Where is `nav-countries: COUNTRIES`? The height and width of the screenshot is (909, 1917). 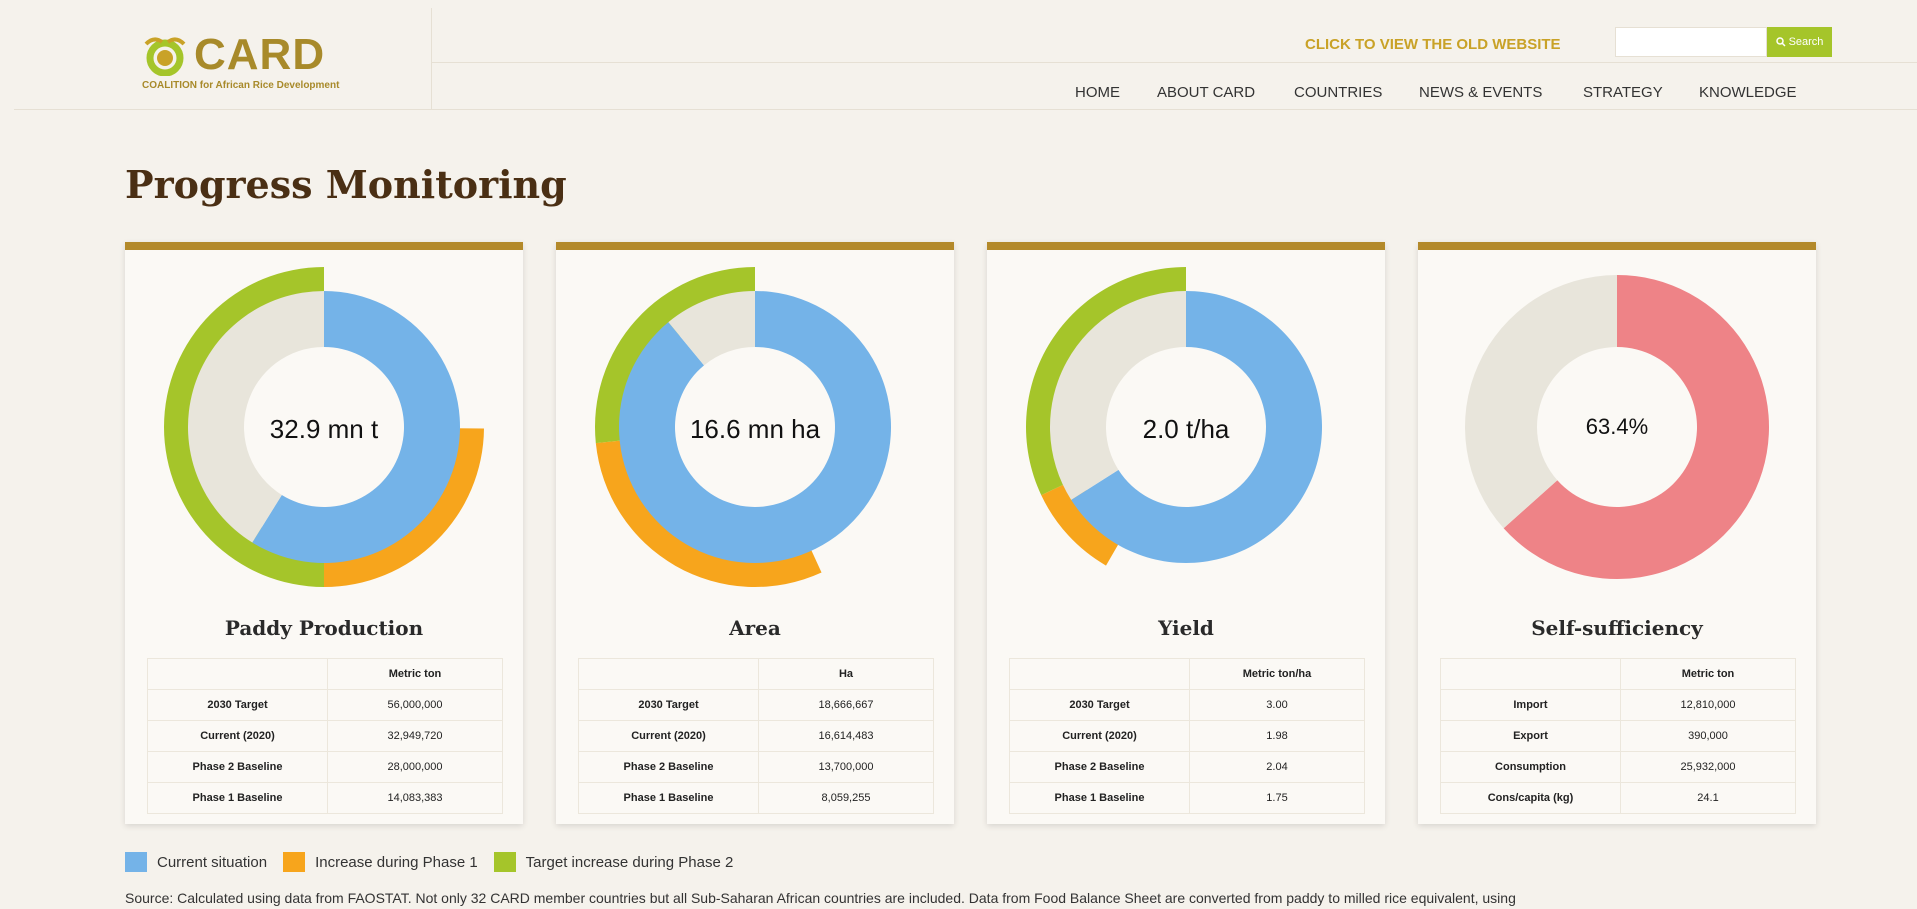
nav-countries: COUNTRIES is located at coordinates (1338, 92).